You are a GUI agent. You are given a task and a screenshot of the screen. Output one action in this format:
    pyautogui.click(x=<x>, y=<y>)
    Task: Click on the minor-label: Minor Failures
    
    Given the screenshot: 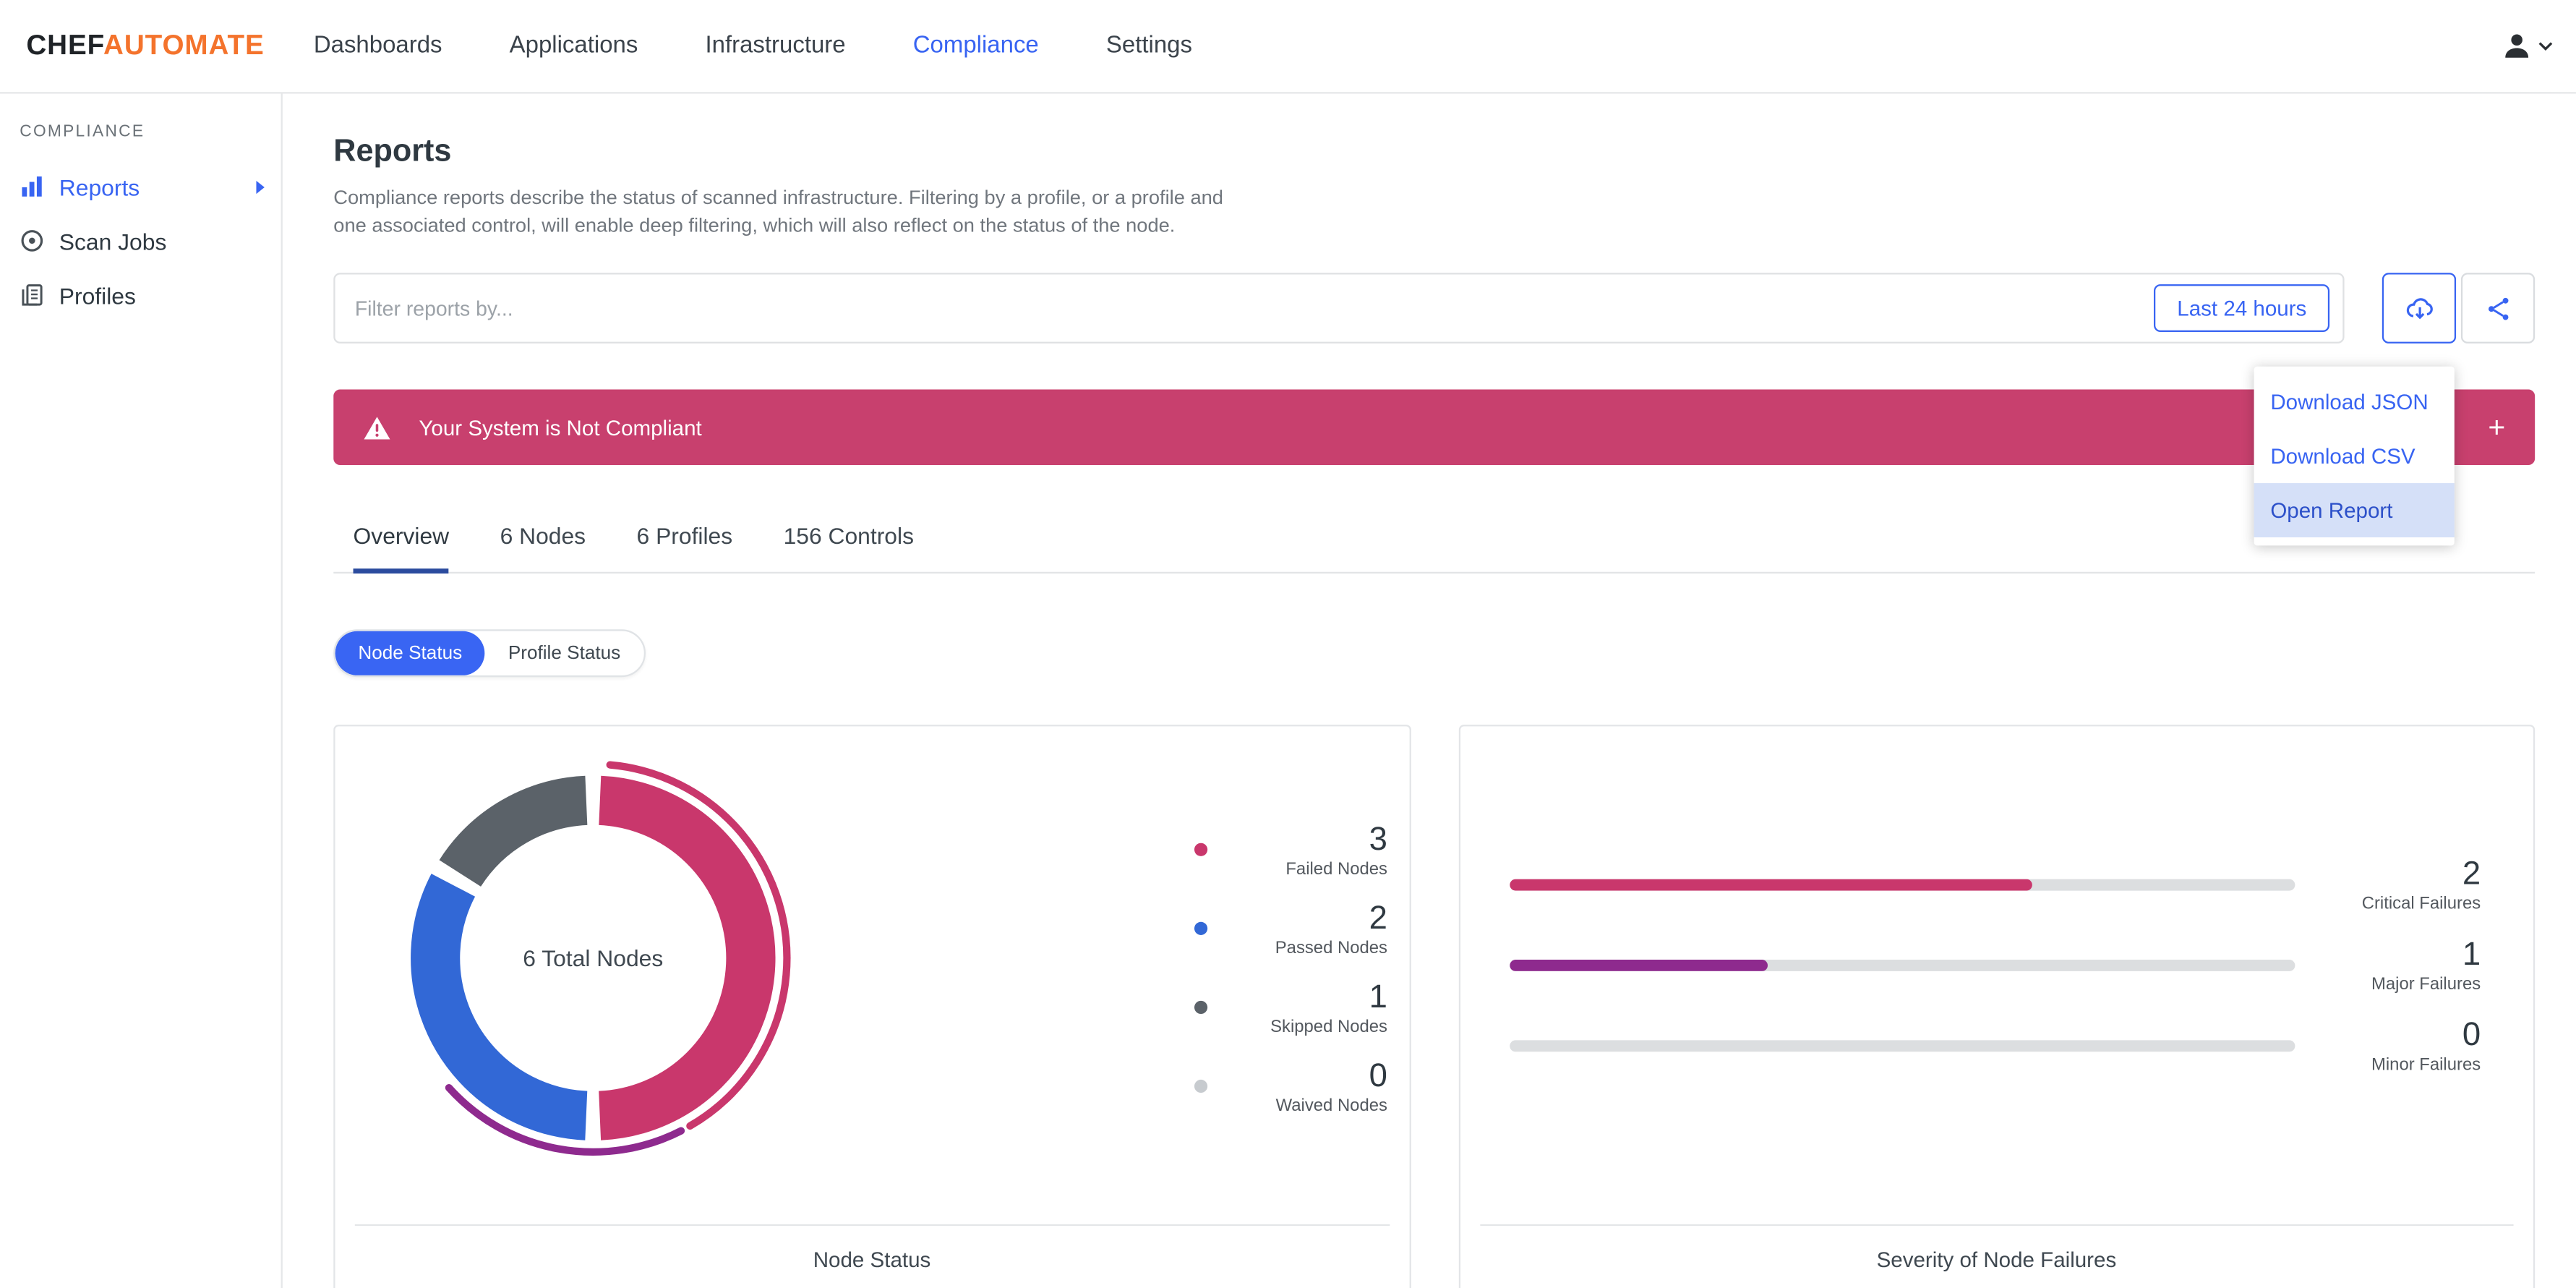 What is the action you would take?
    pyautogui.click(x=2426, y=1064)
    